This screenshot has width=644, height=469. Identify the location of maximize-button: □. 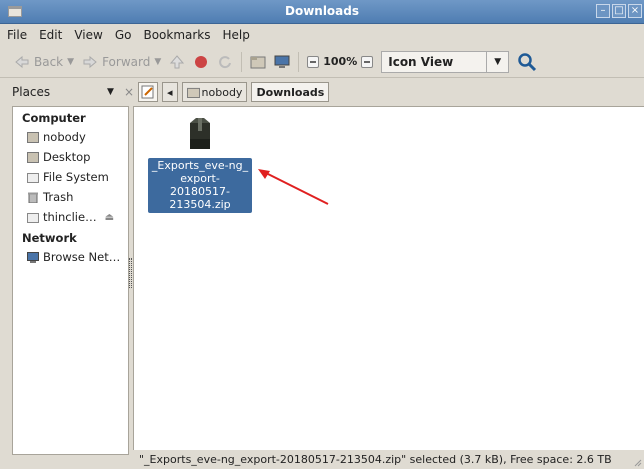
(619, 11).